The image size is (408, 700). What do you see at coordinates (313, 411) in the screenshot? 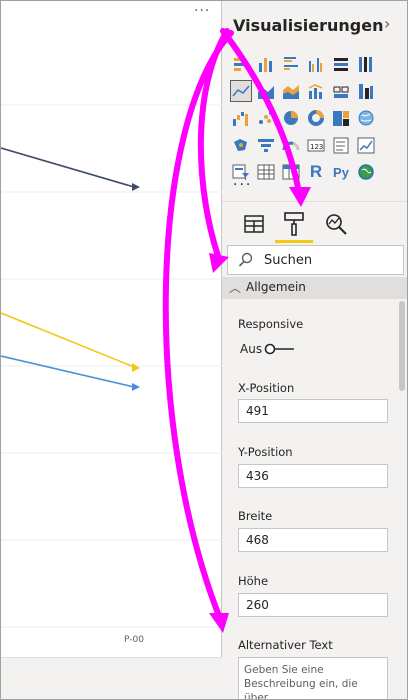
I see `x-position-input: 491` at bounding box center [313, 411].